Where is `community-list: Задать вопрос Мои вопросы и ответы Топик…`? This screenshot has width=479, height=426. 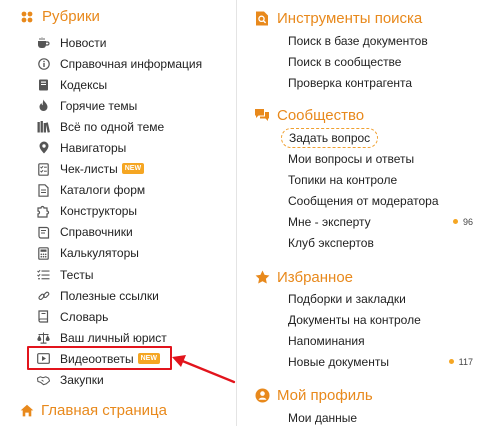
community-list: Задать вопрос Мои вопросы и ответы Топик… is located at coordinates (377, 190).